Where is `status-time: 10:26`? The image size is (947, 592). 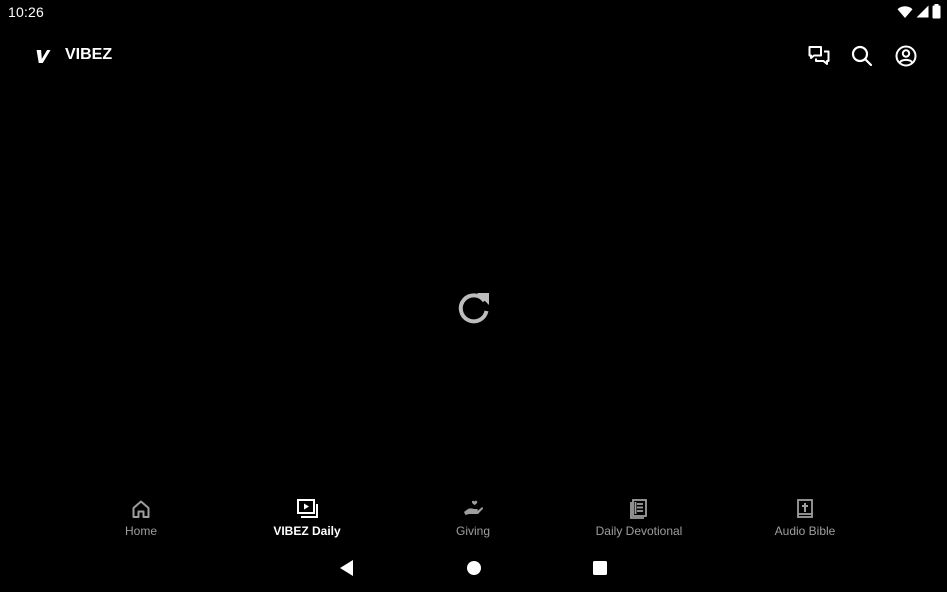
status-time: 10:26 is located at coordinates (26, 12).